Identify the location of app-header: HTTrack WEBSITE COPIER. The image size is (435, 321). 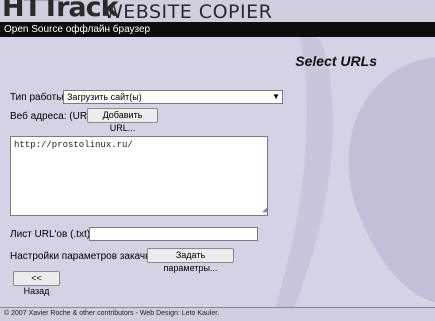
(217, 11).